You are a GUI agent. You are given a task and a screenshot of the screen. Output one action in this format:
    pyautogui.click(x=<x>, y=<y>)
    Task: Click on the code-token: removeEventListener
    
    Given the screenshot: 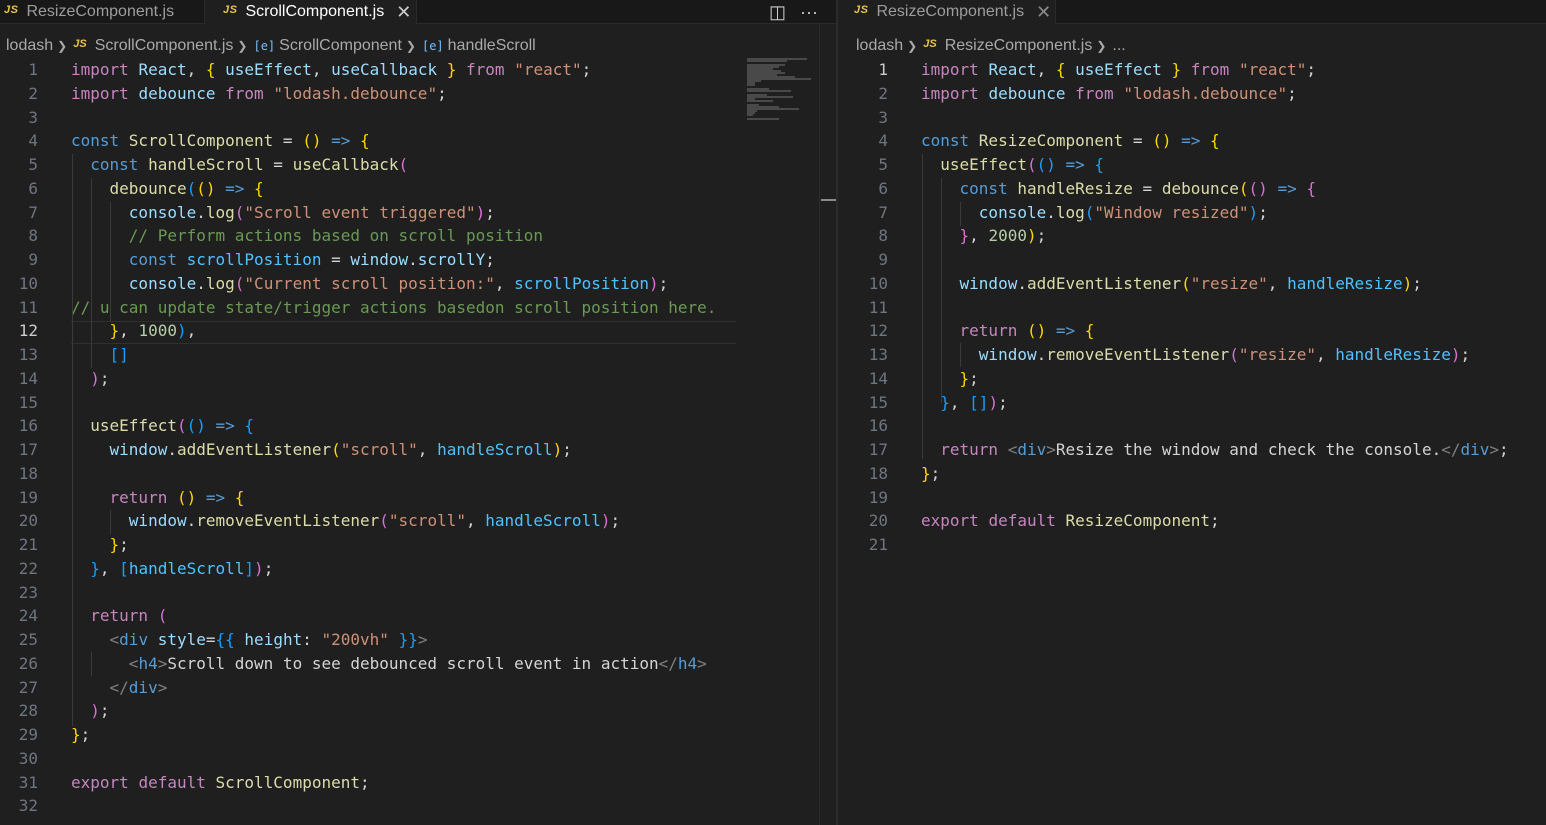 What is the action you would take?
    pyautogui.click(x=1138, y=354)
    